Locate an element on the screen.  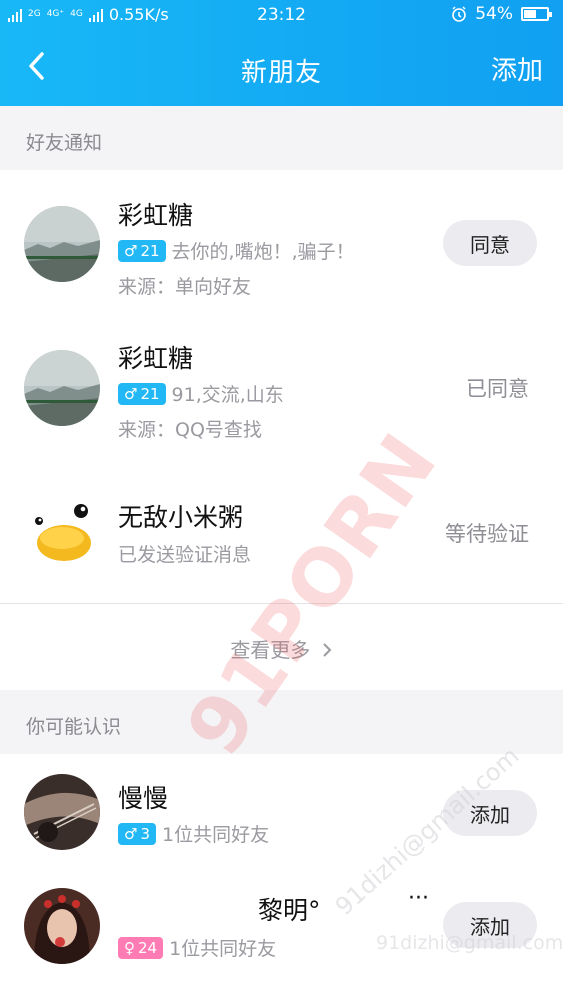
notification-item: 无敌小米粥 已发送验证消息 等待验证 is located at coordinates (281, 531).